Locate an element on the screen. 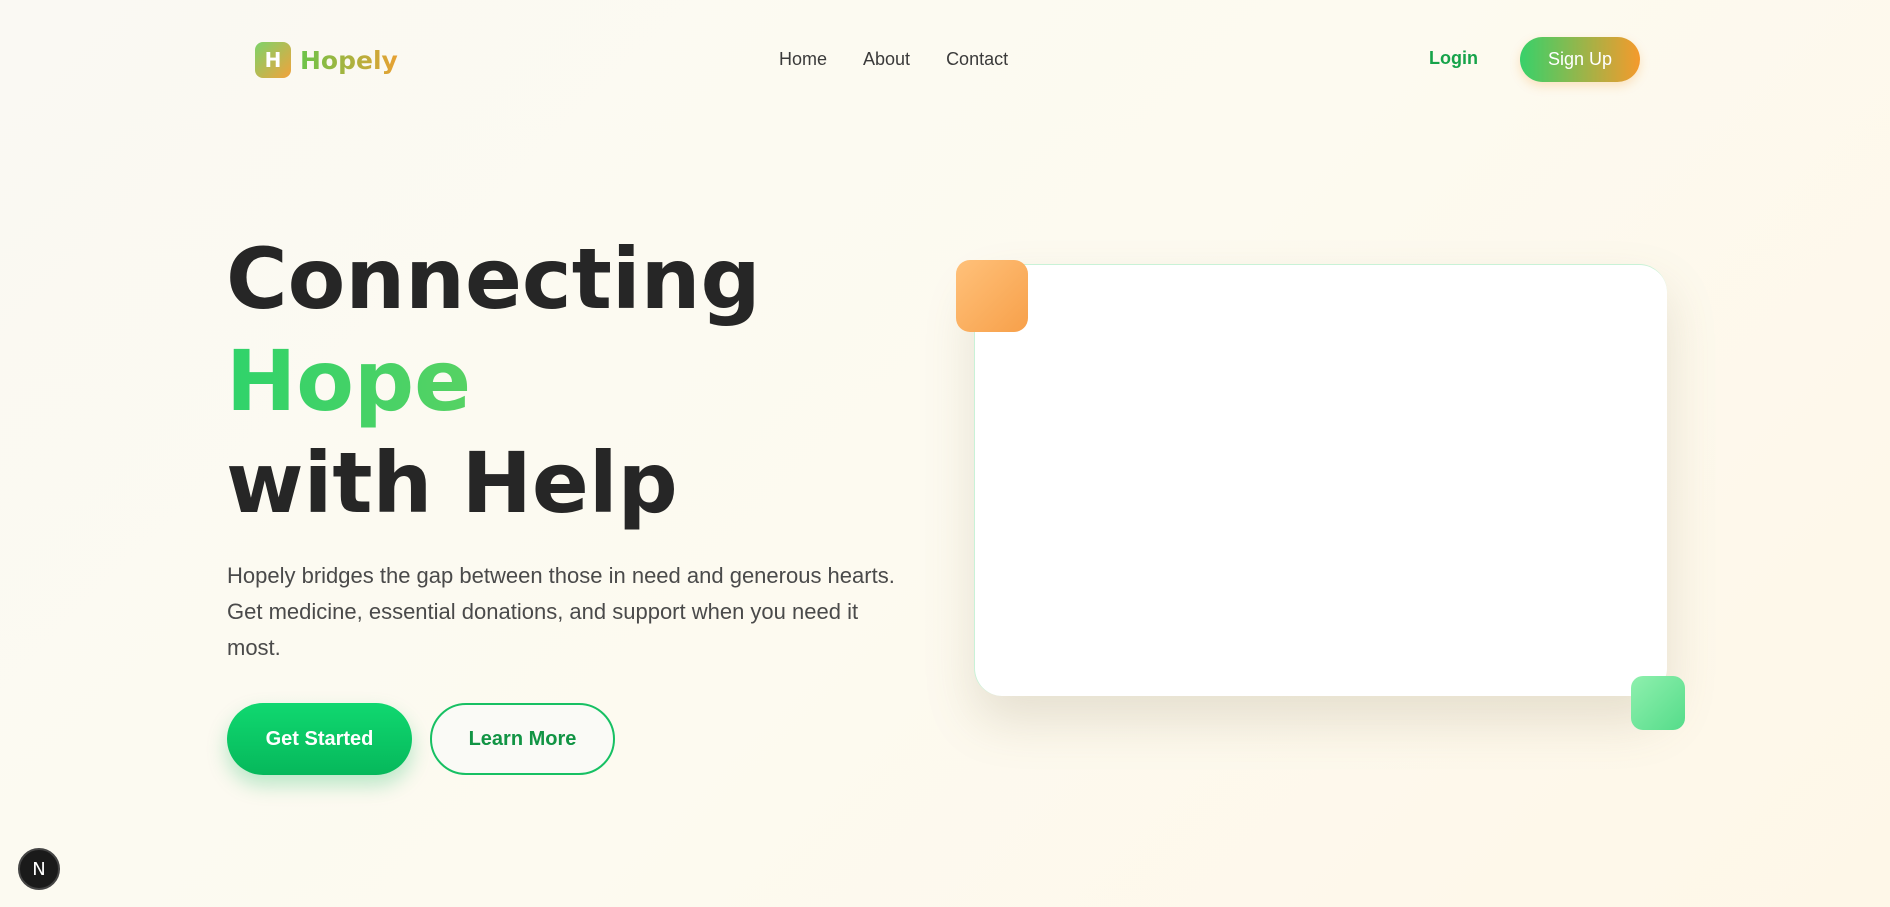 The width and height of the screenshot is (1890, 907). decorative-green-square is located at coordinates (1658, 703).